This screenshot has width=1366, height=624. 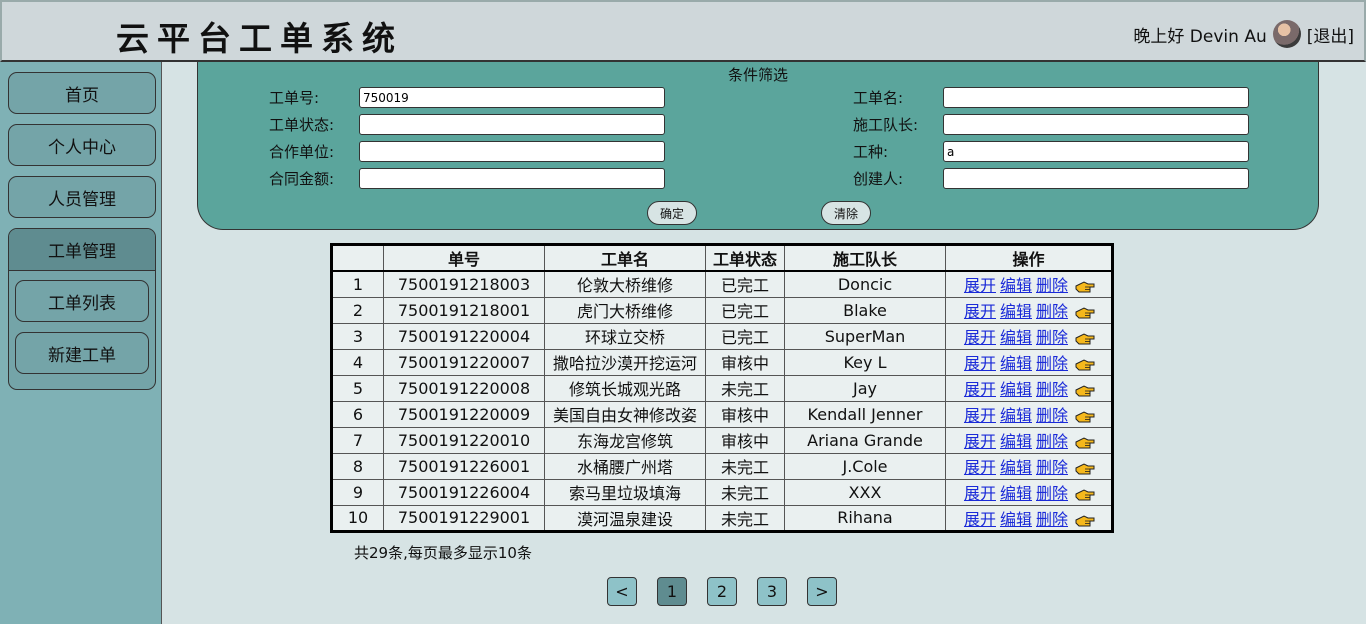 What do you see at coordinates (1096, 178) in the screenshot?
I see `creator-input` at bounding box center [1096, 178].